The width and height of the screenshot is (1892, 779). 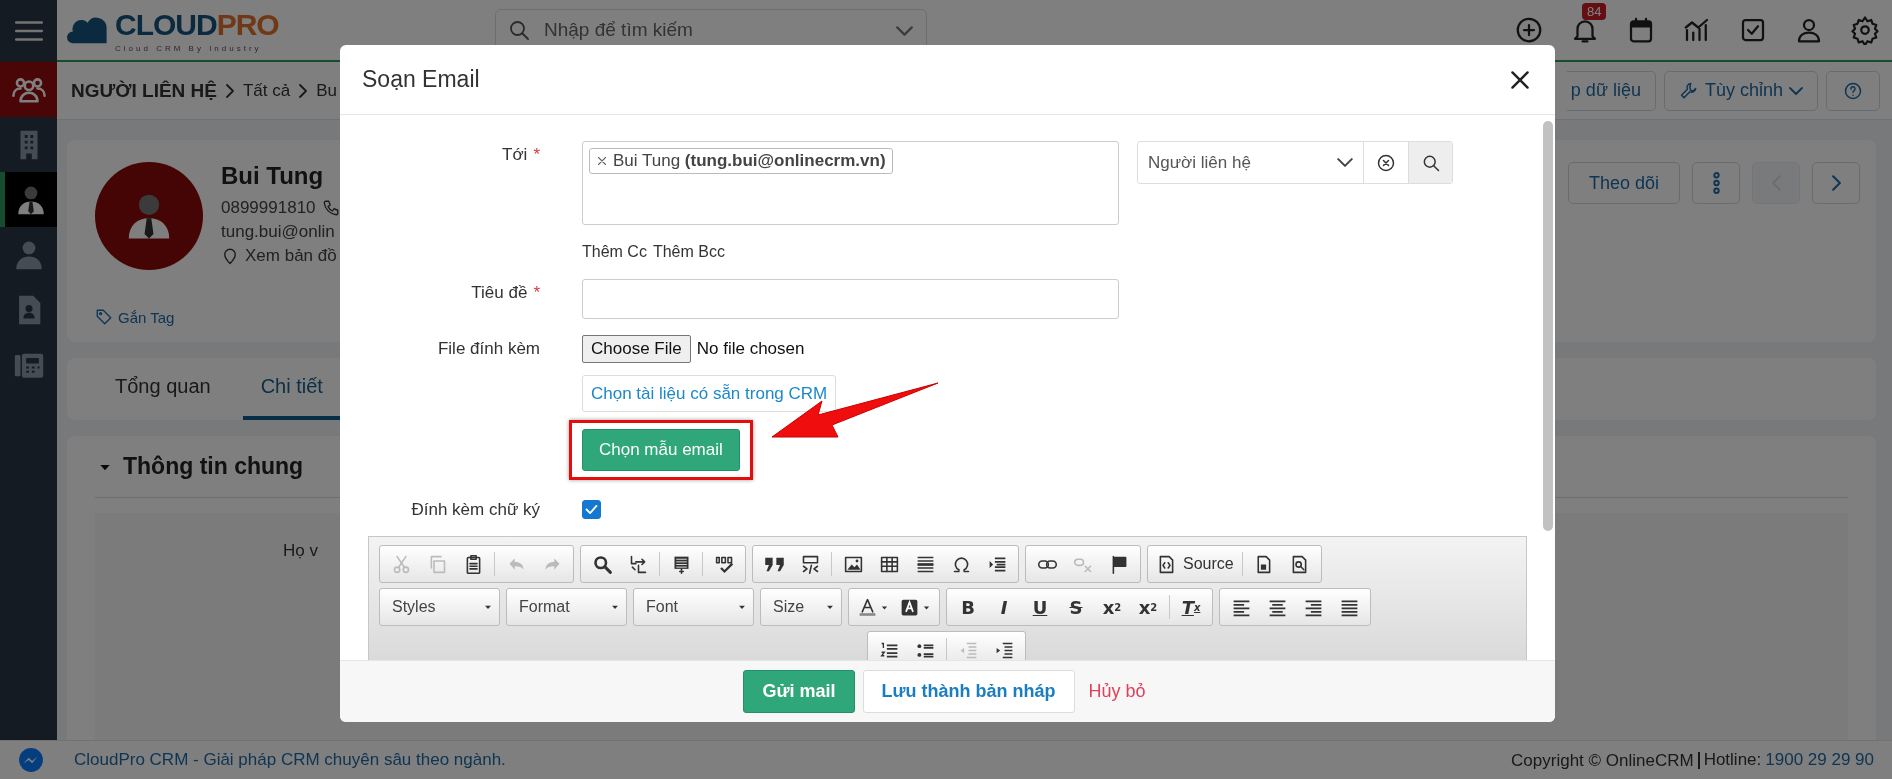 What do you see at coordinates (291, 256) in the screenshot?
I see `map-link: Xem bản đồ` at bounding box center [291, 256].